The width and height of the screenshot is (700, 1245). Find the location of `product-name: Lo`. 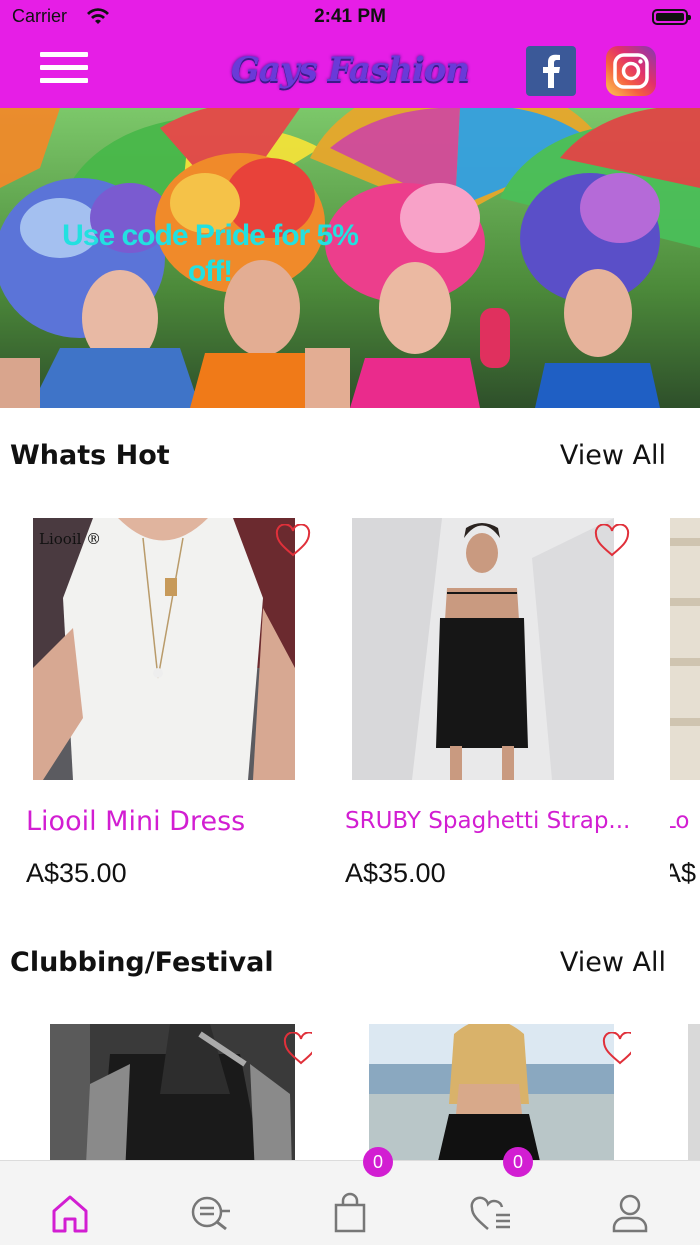

product-name: Lo is located at coordinates (685, 821).